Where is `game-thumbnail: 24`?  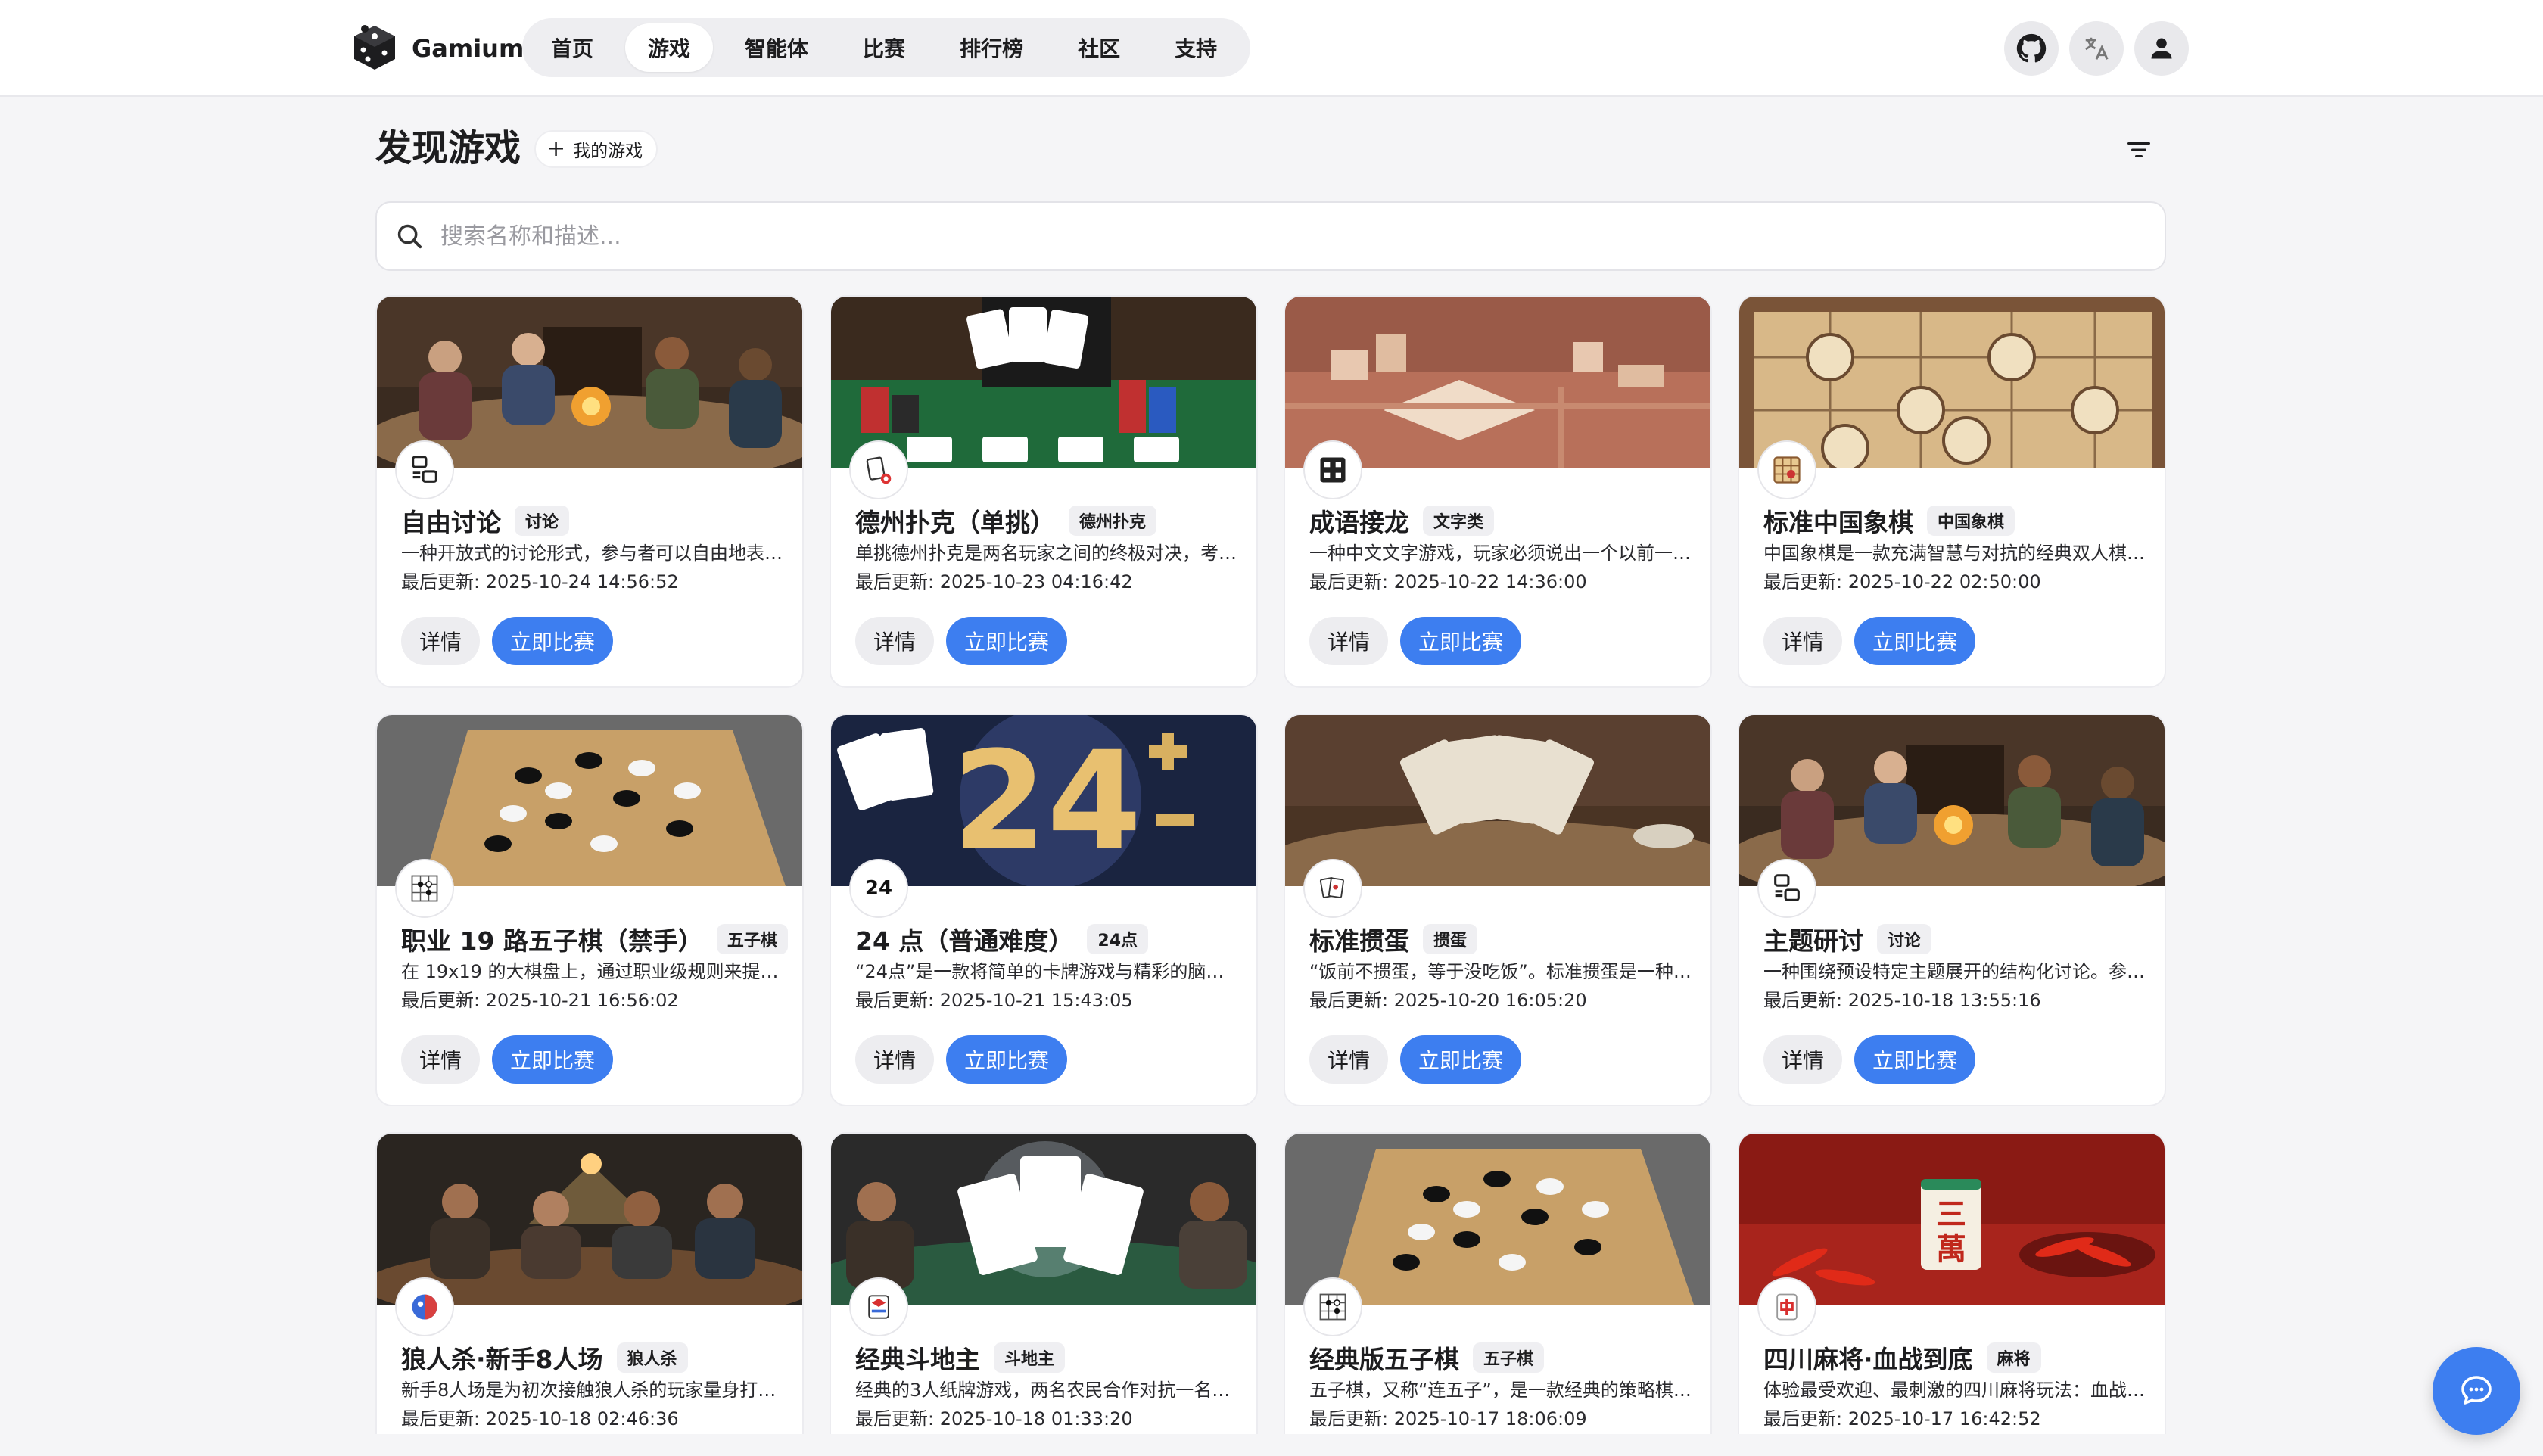 game-thumbnail: 24 is located at coordinates (1043, 800).